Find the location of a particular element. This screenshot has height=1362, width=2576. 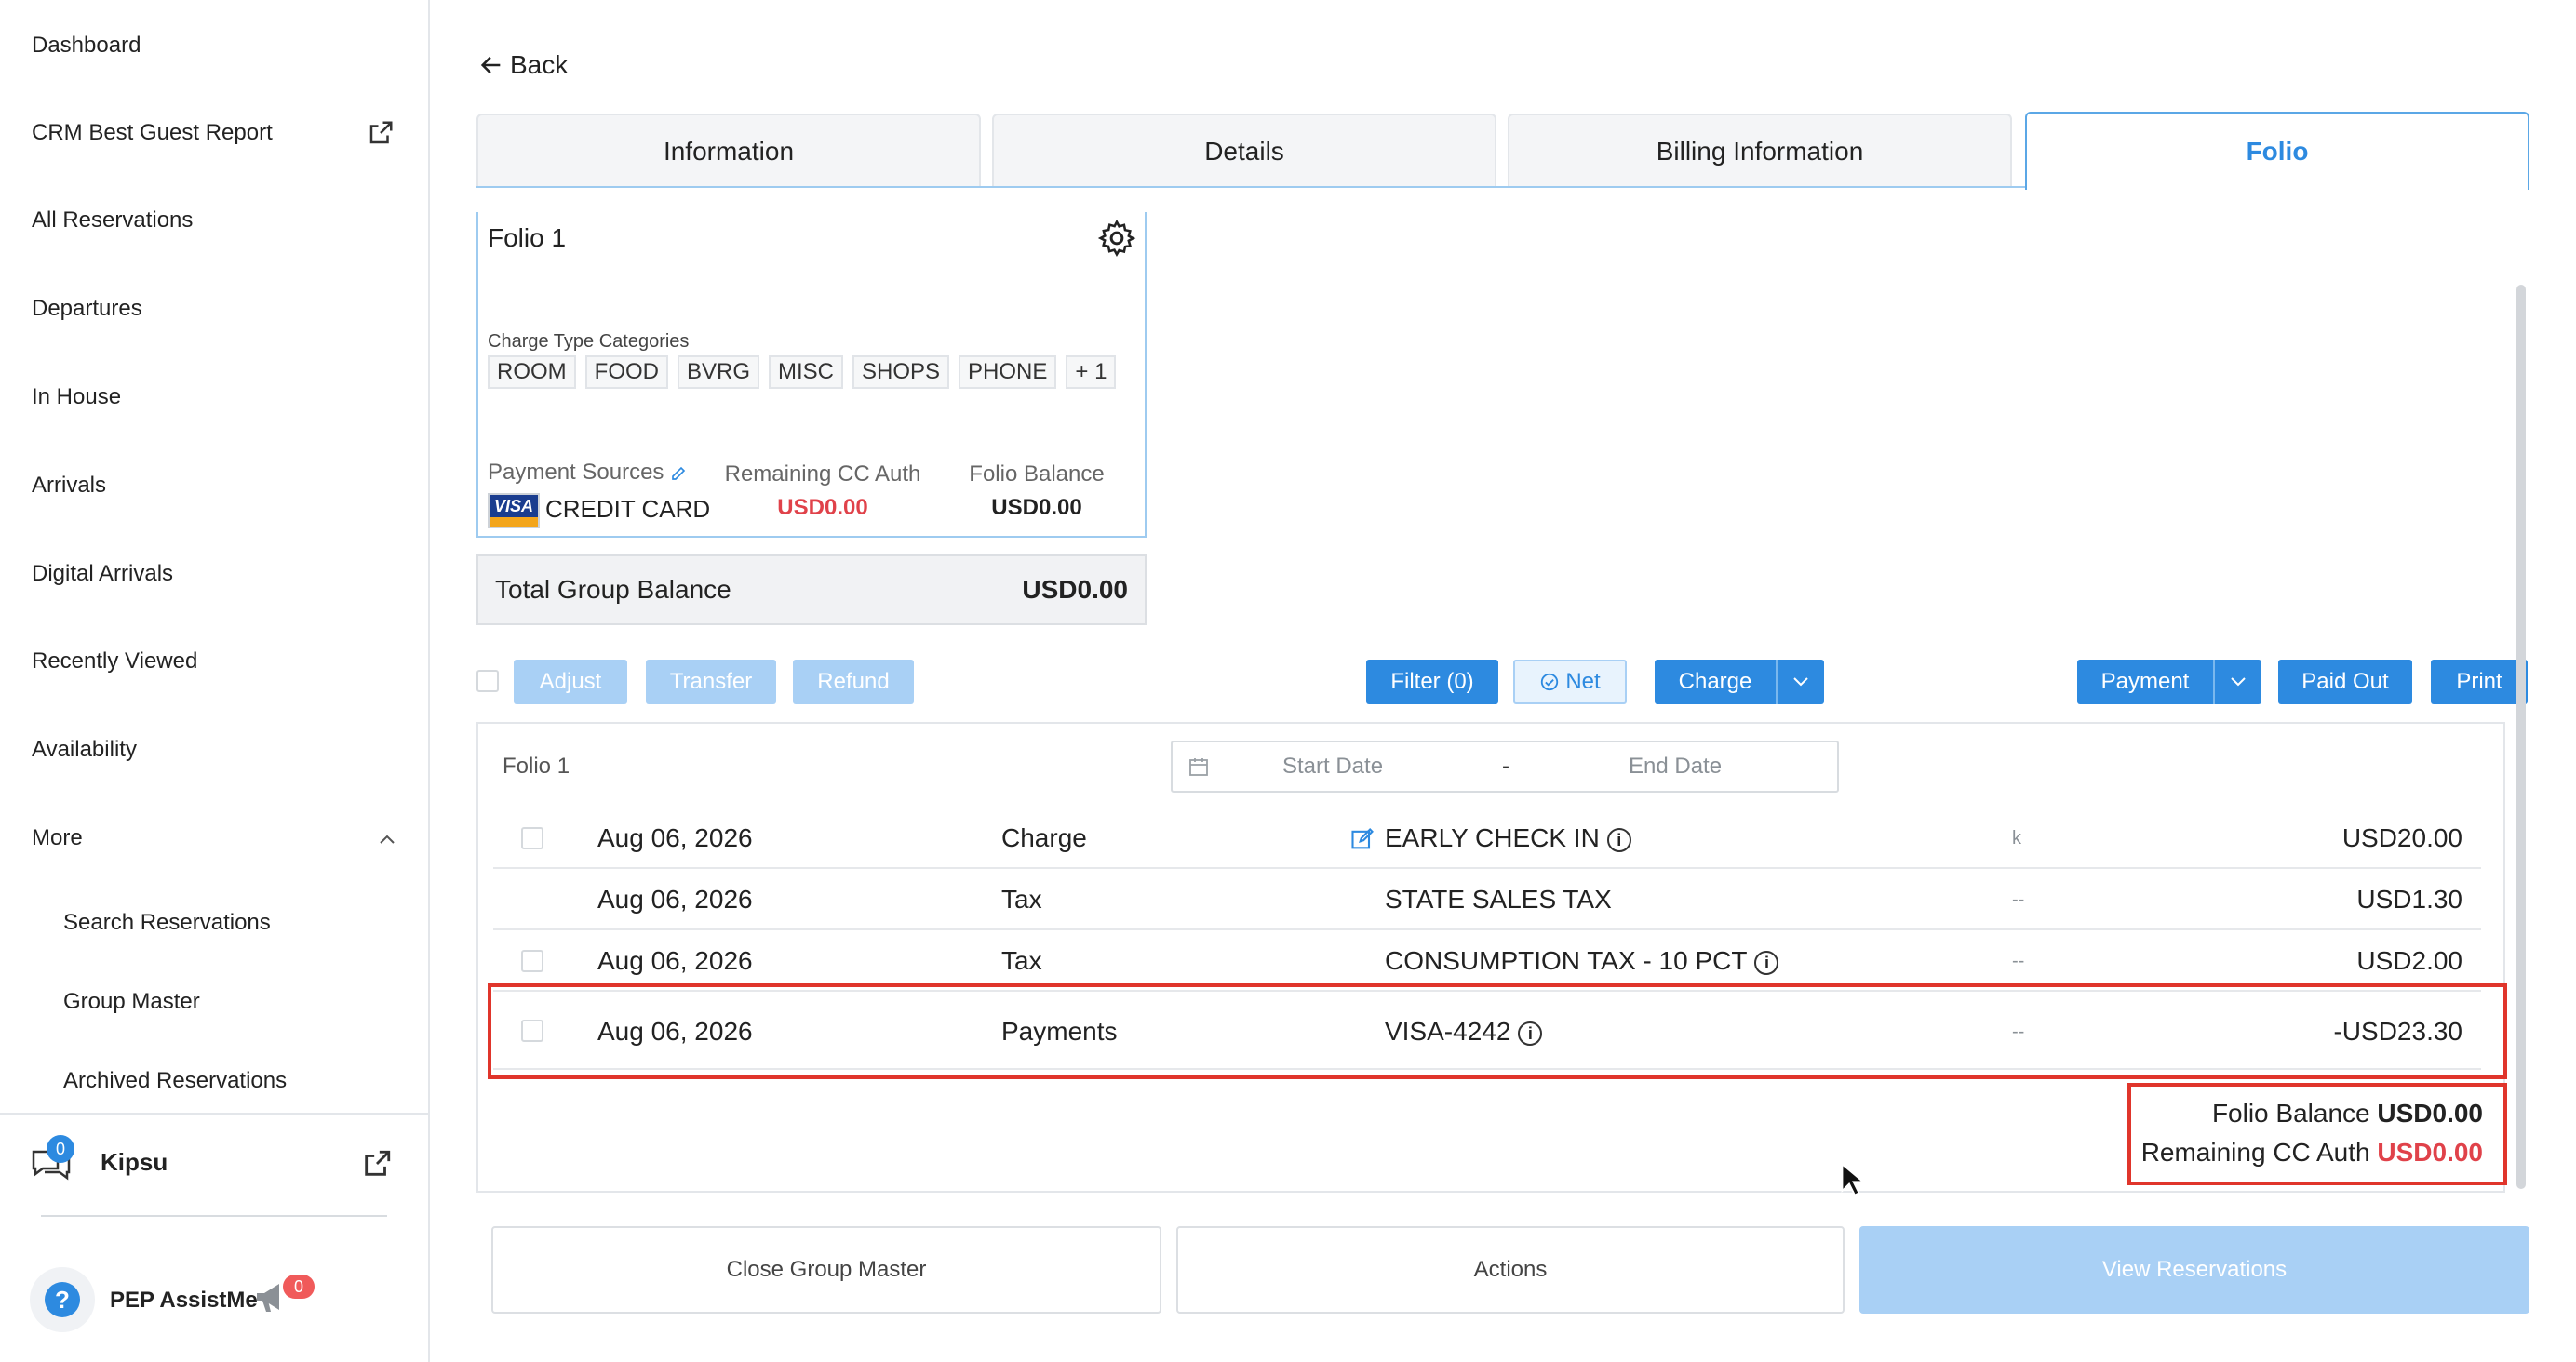

arrow-left-icon is located at coordinates (490, 65).